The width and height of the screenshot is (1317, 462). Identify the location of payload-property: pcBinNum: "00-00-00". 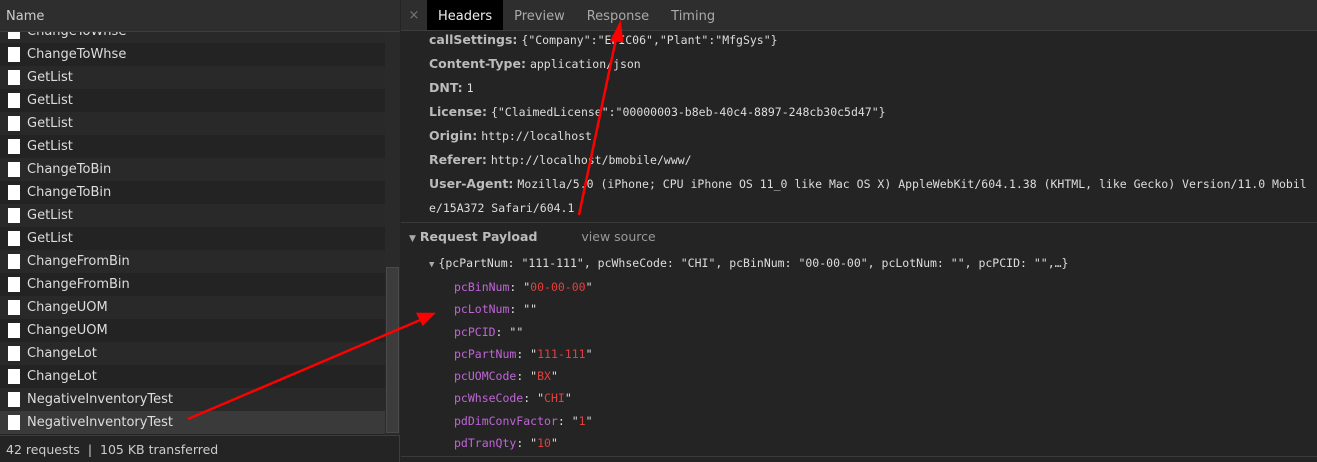
(523, 287).